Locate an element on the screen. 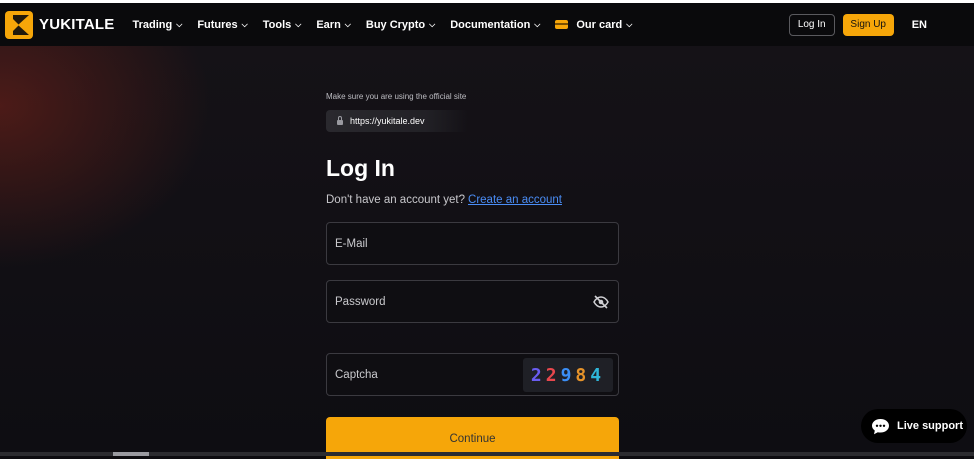 The width and height of the screenshot is (974, 459). live-support-label: Live support is located at coordinates (930, 426).